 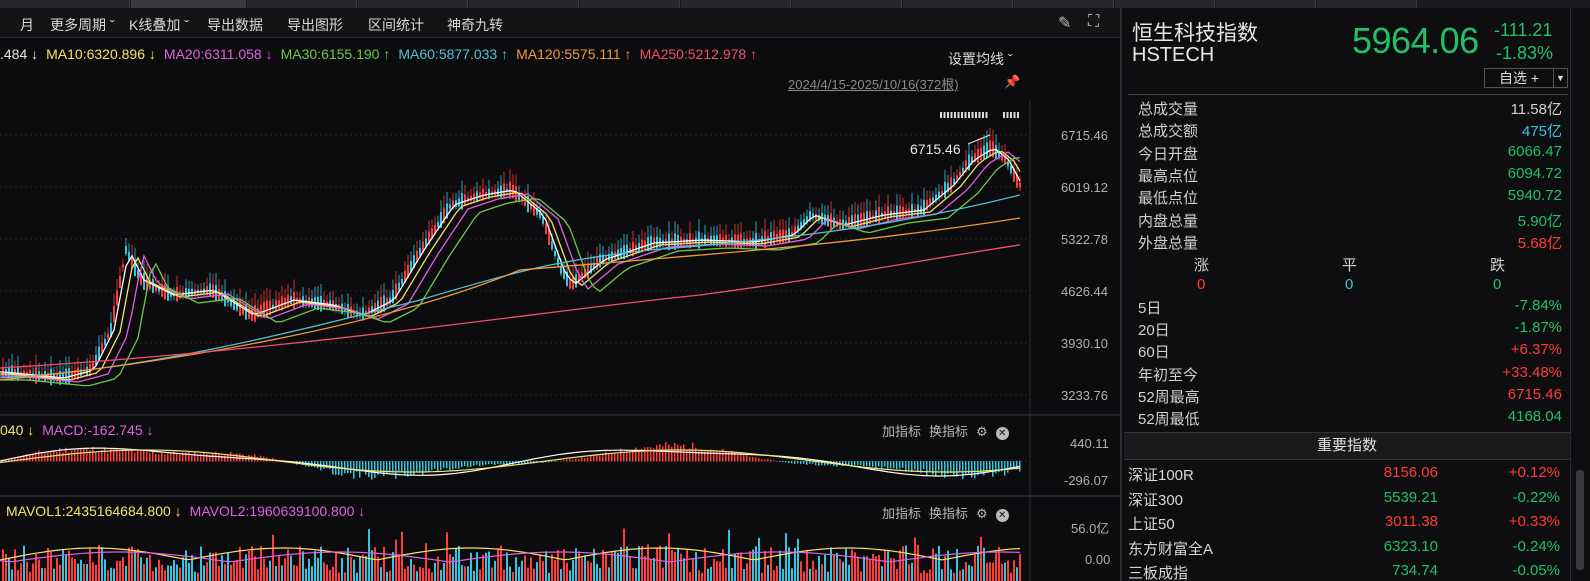 What do you see at coordinates (1344, 501) in the screenshot?
I see `index-row: 深证300 5539.21 -0.22%` at bounding box center [1344, 501].